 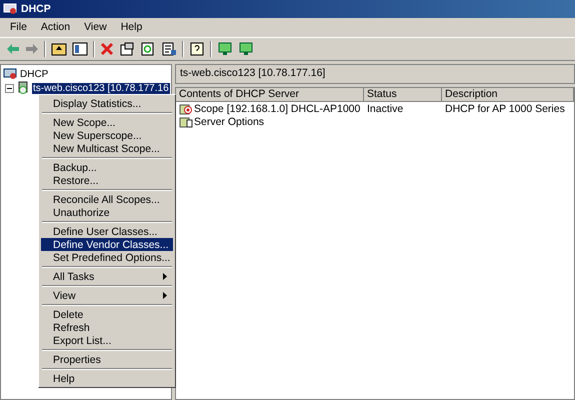 I want to click on column-header: Description, so click(x=508, y=95).